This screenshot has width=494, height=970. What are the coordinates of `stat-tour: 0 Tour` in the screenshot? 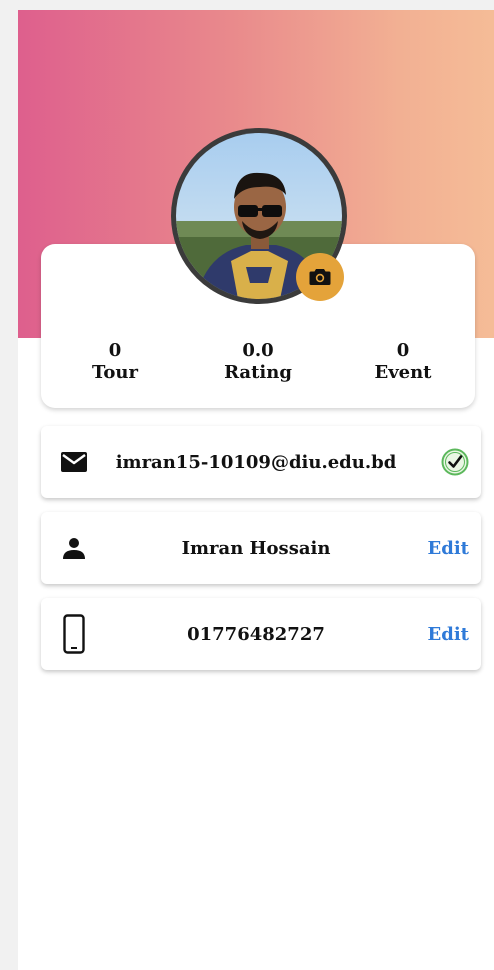 It's located at (115, 362).